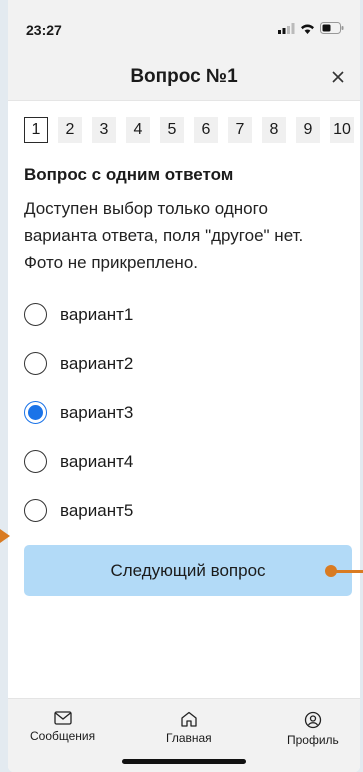 This screenshot has width=363, height=772. What do you see at coordinates (286, 28) in the screenshot?
I see `signal-icon` at bounding box center [286, 28].